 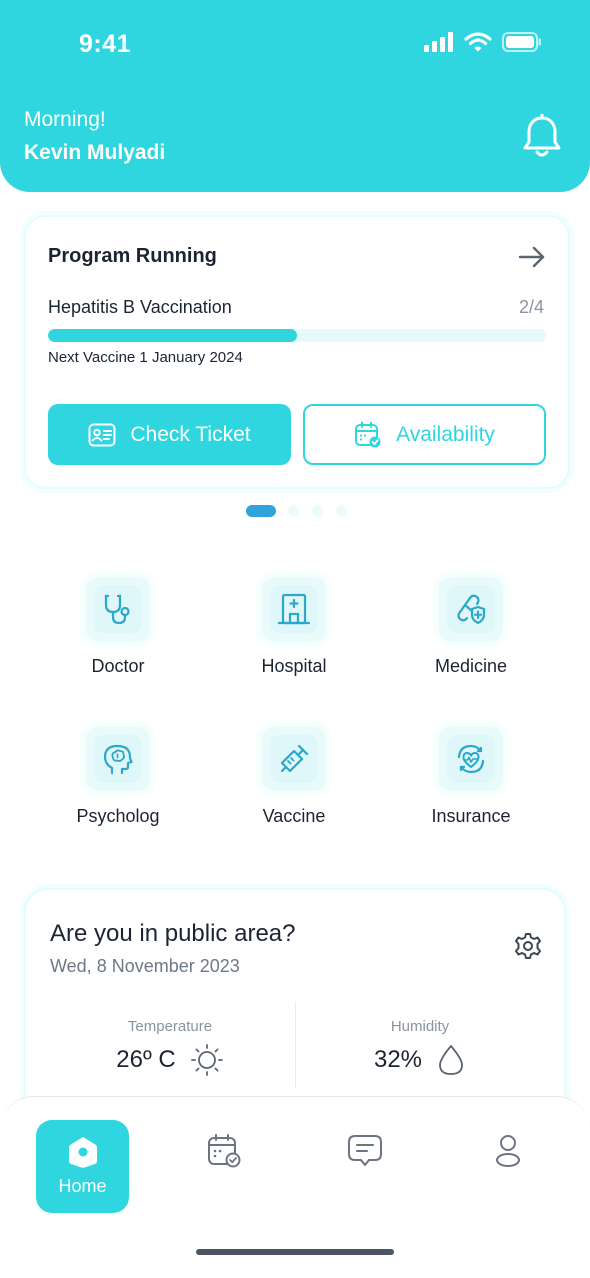 I want to click on nav-home-label: Home, so click(x=82, y=1186).